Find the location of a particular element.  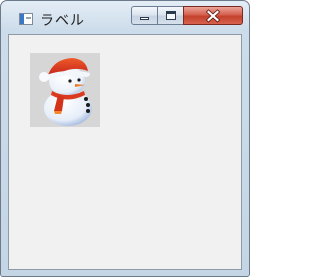

close-button is located at coordinates (213, 15).